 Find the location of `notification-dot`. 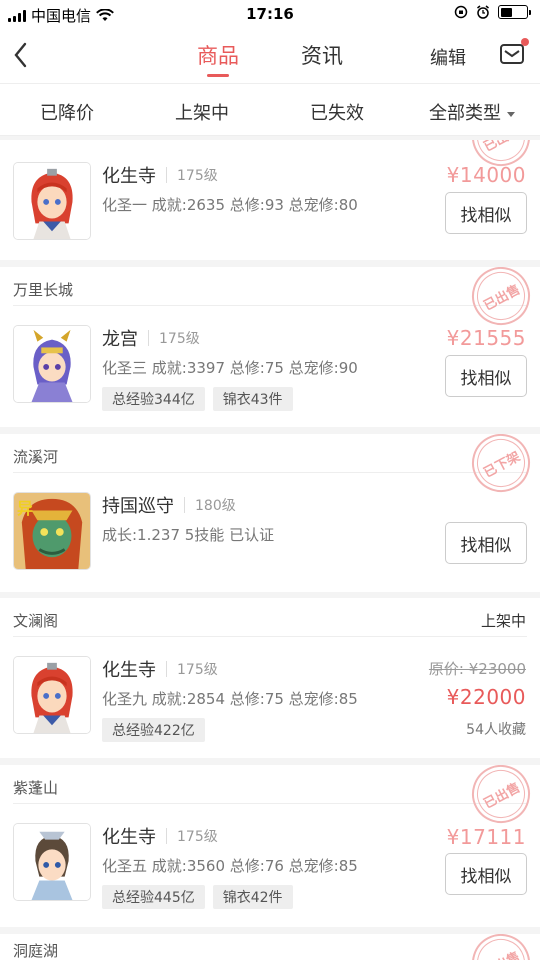

notification-dot is located at coordinates (525, 42).